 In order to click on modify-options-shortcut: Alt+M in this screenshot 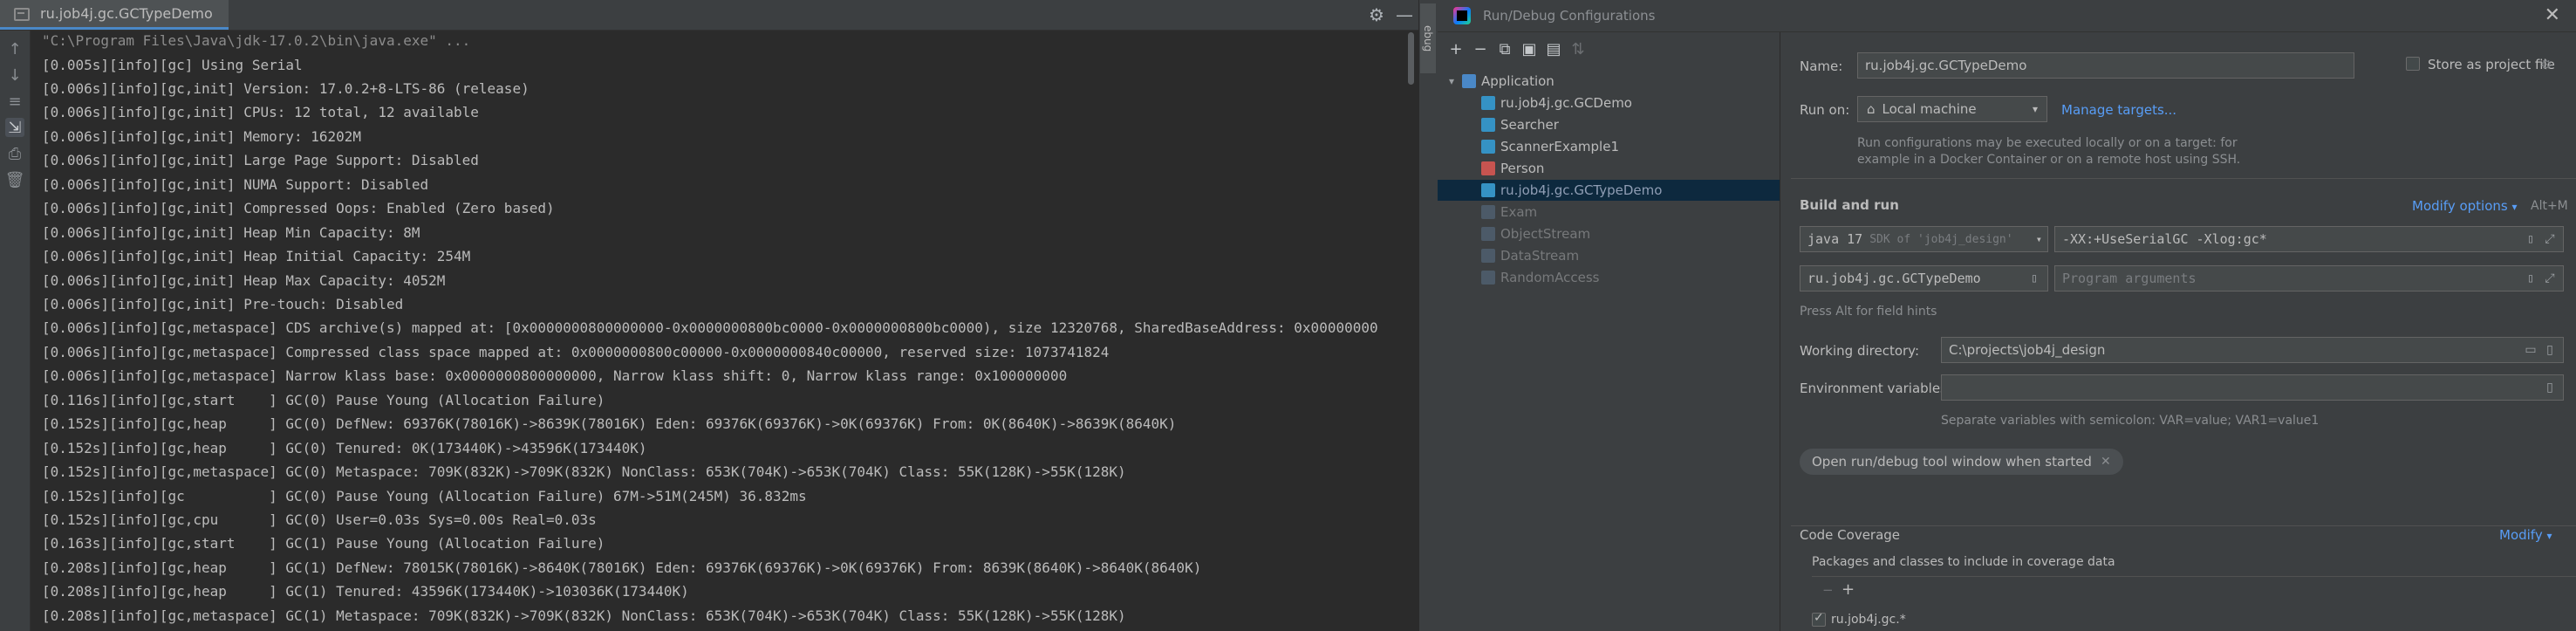, I will do `click(2549, 206)`.